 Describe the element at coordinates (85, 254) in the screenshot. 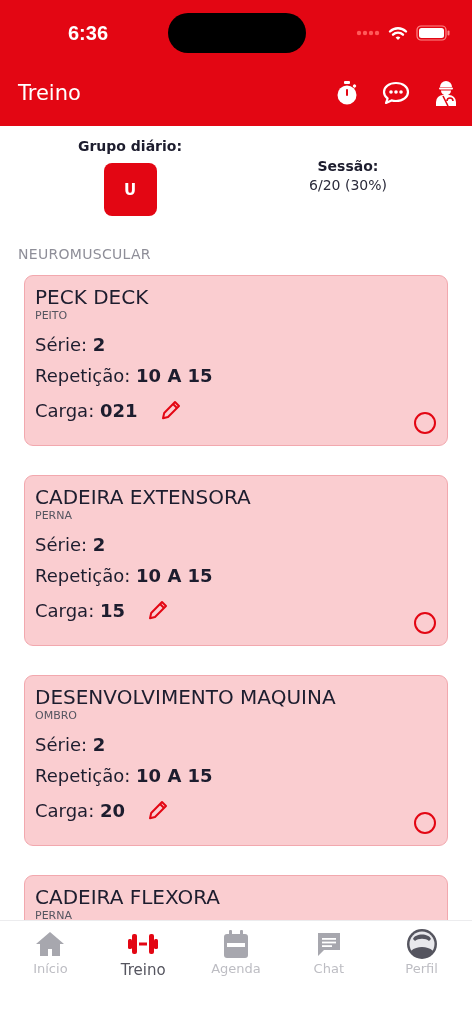

I see `section-title: NEUROMUSCULAR` at that location.